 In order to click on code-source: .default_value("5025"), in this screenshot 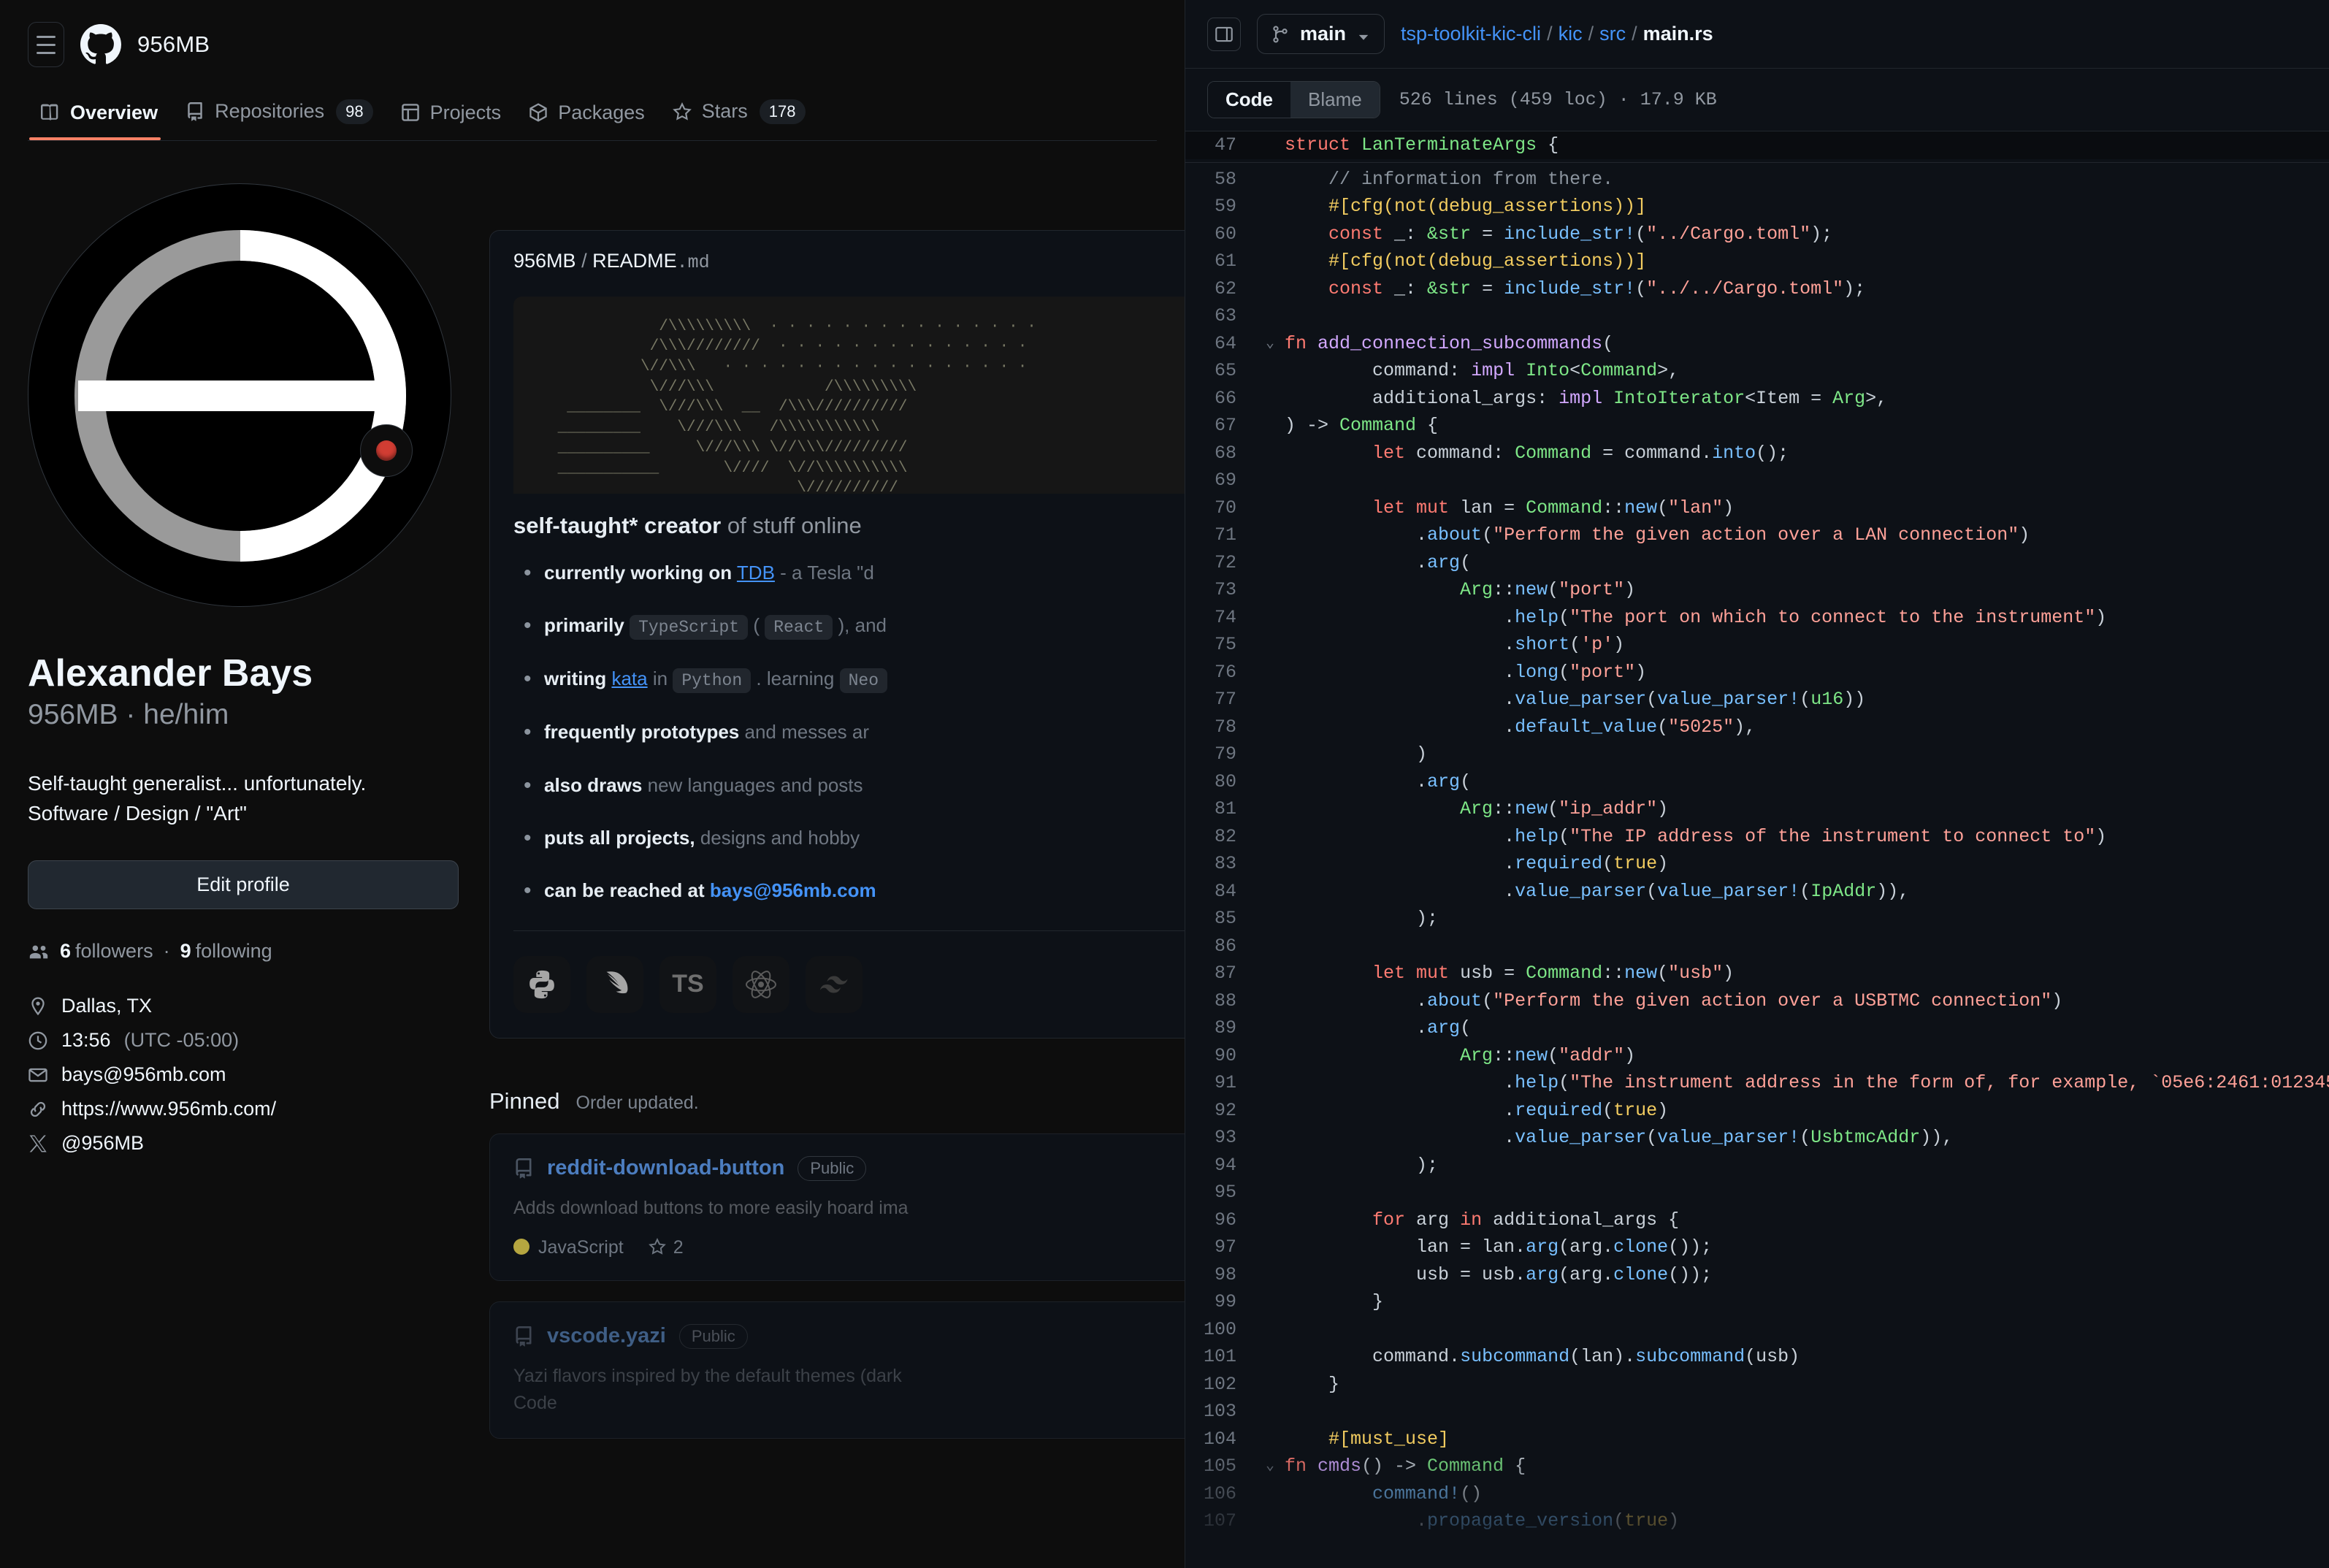, I will do `click(1630, 727)`.